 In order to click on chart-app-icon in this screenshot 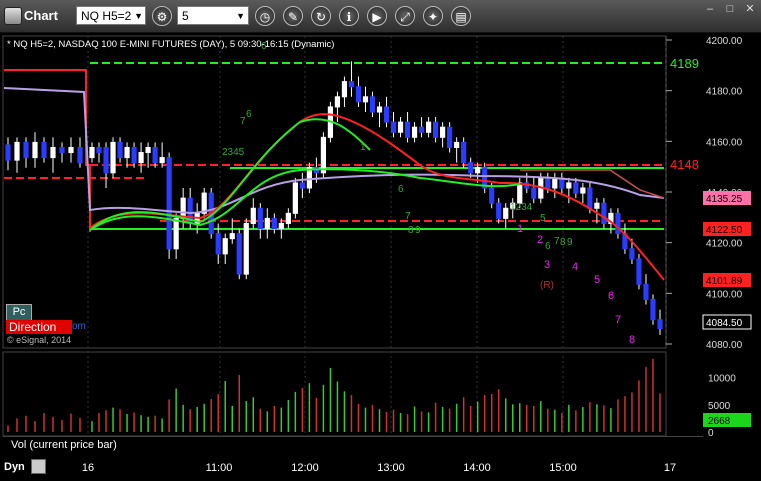, I will do `click(13, 16)`.